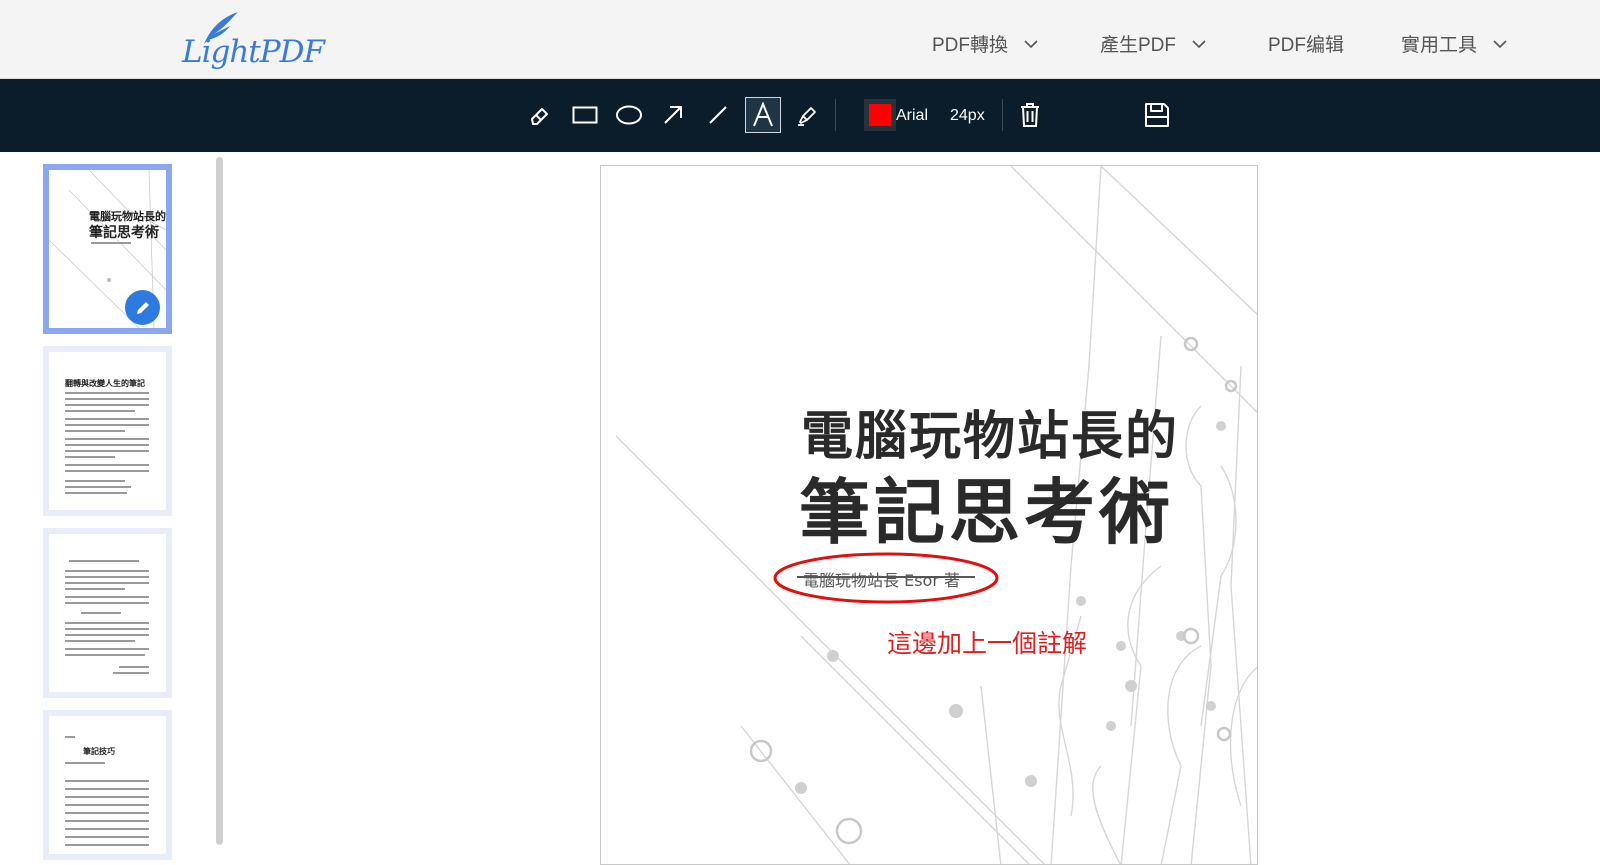 This screenshot has width=1600, height=865. I want to click on thumbnail-sidebar: 電腦玩物站長的 筆記思考術 翻轉與改變人生的筆記 筆記技巧, so click(111, 506).